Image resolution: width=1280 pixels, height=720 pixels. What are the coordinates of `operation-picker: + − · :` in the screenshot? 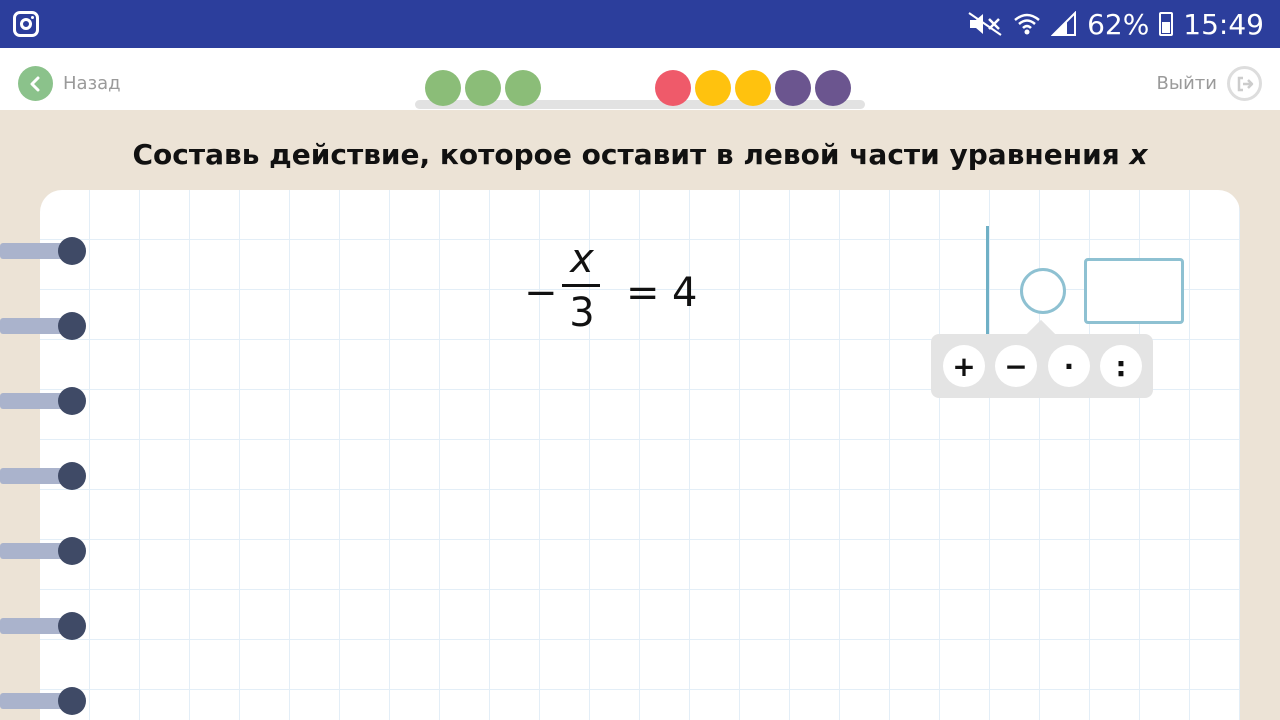 It's located at (1042, 366).